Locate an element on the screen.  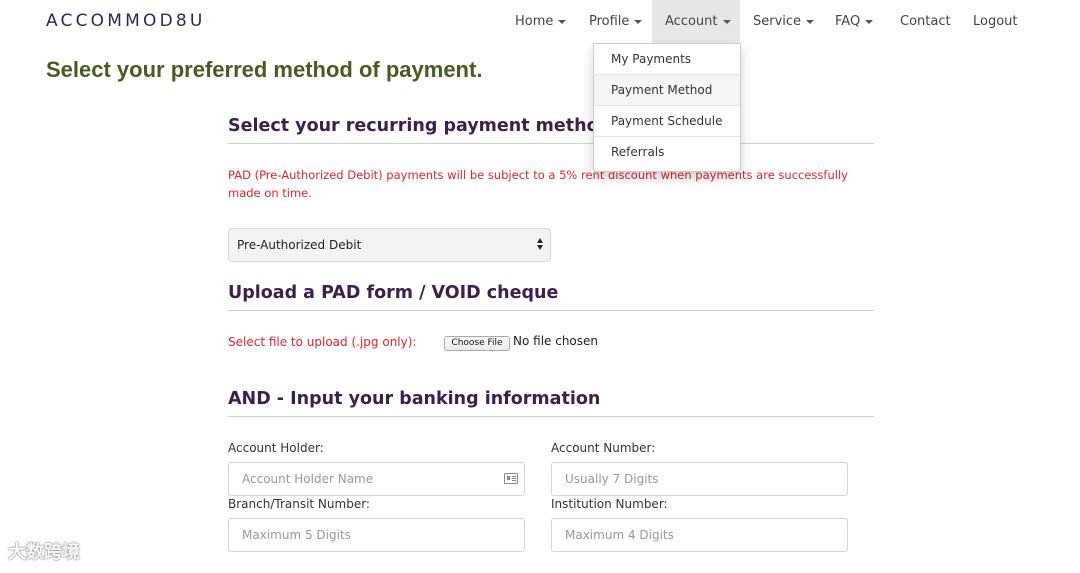
institution-number-input: Maximum 4 Digits is located at coordinates (699, 535).